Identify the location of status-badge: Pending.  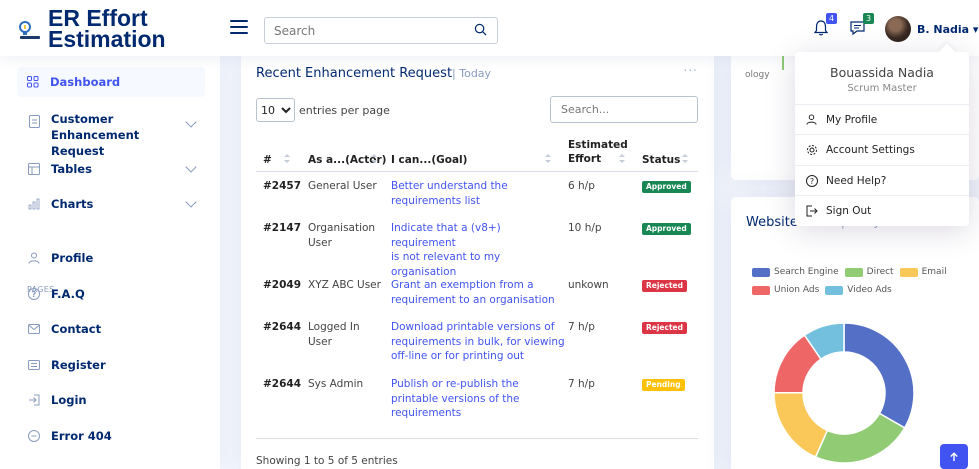
(663, 385).